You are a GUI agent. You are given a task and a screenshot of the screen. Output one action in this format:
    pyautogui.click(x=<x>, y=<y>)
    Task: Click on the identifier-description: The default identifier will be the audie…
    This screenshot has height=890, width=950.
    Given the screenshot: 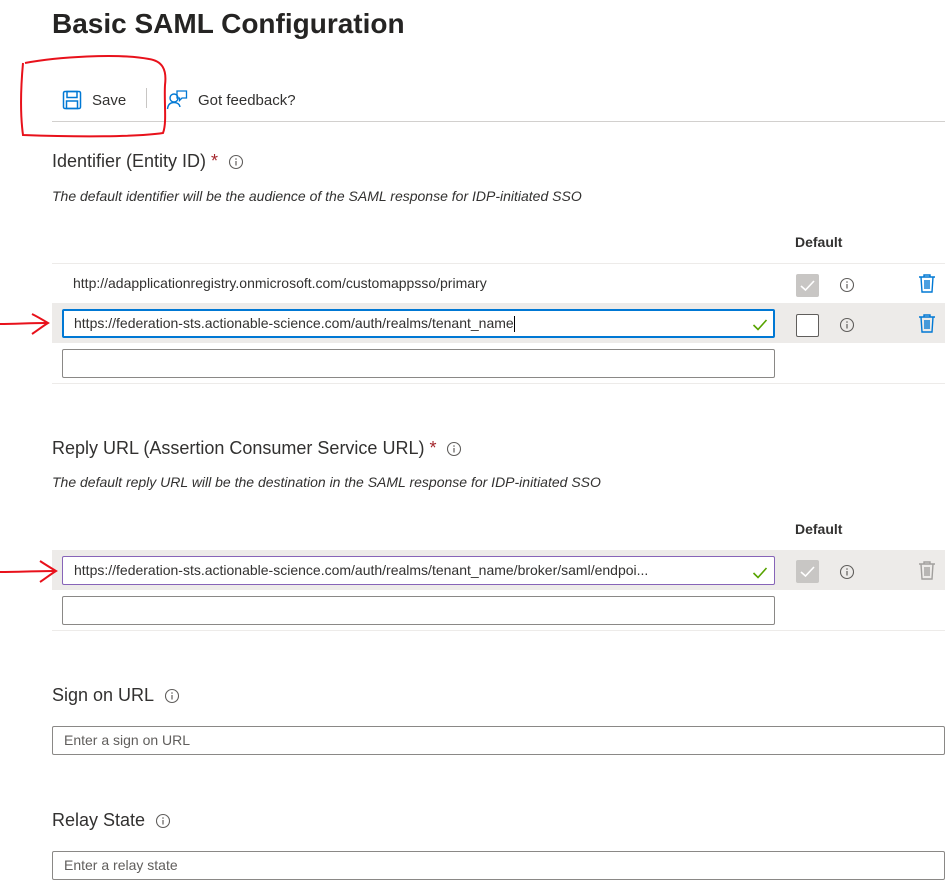 What is the action you would take?
    pyautogui.click(x=317, y=196)
    